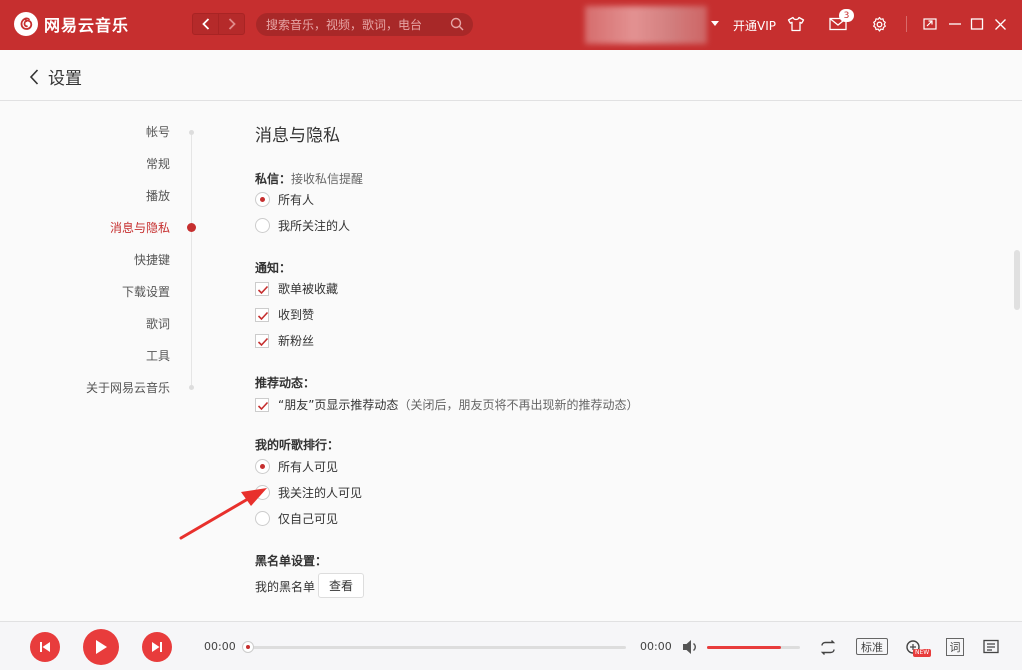 This screenshot has width=1022, height=670. What do you see at coordinates (87, 25) in the screenshot?
I see `app-name: 网易云音乐` at bounding box center [87, 25].